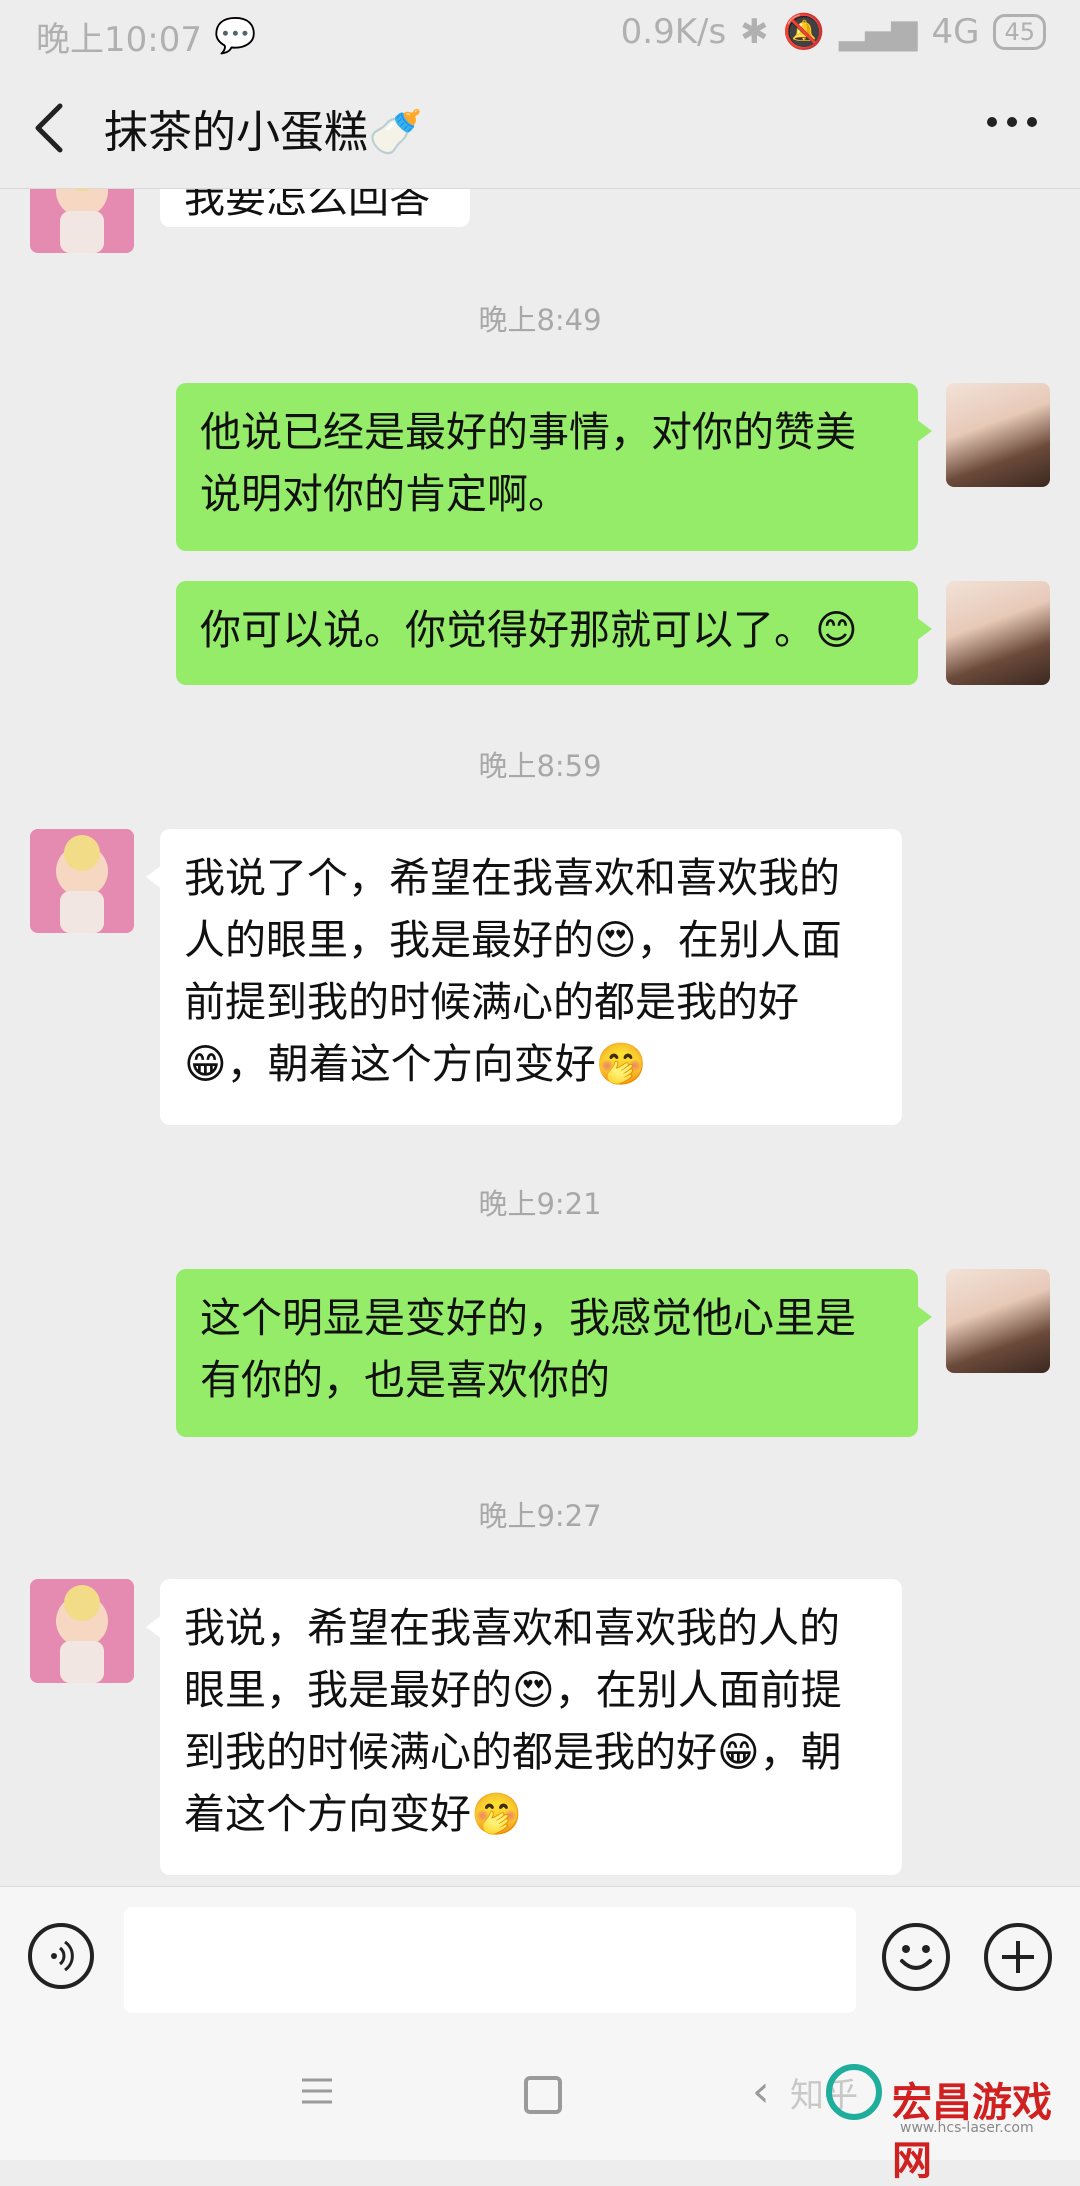 The width and height of the screenshot is (1080, 2186). I want to click on more-dots-icon, so click(1012, 122).